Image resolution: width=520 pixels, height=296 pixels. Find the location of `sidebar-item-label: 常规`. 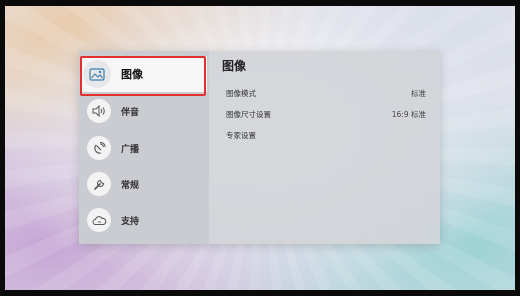

sidebar-item-label: 常规 is located at coordinates (130, 185).